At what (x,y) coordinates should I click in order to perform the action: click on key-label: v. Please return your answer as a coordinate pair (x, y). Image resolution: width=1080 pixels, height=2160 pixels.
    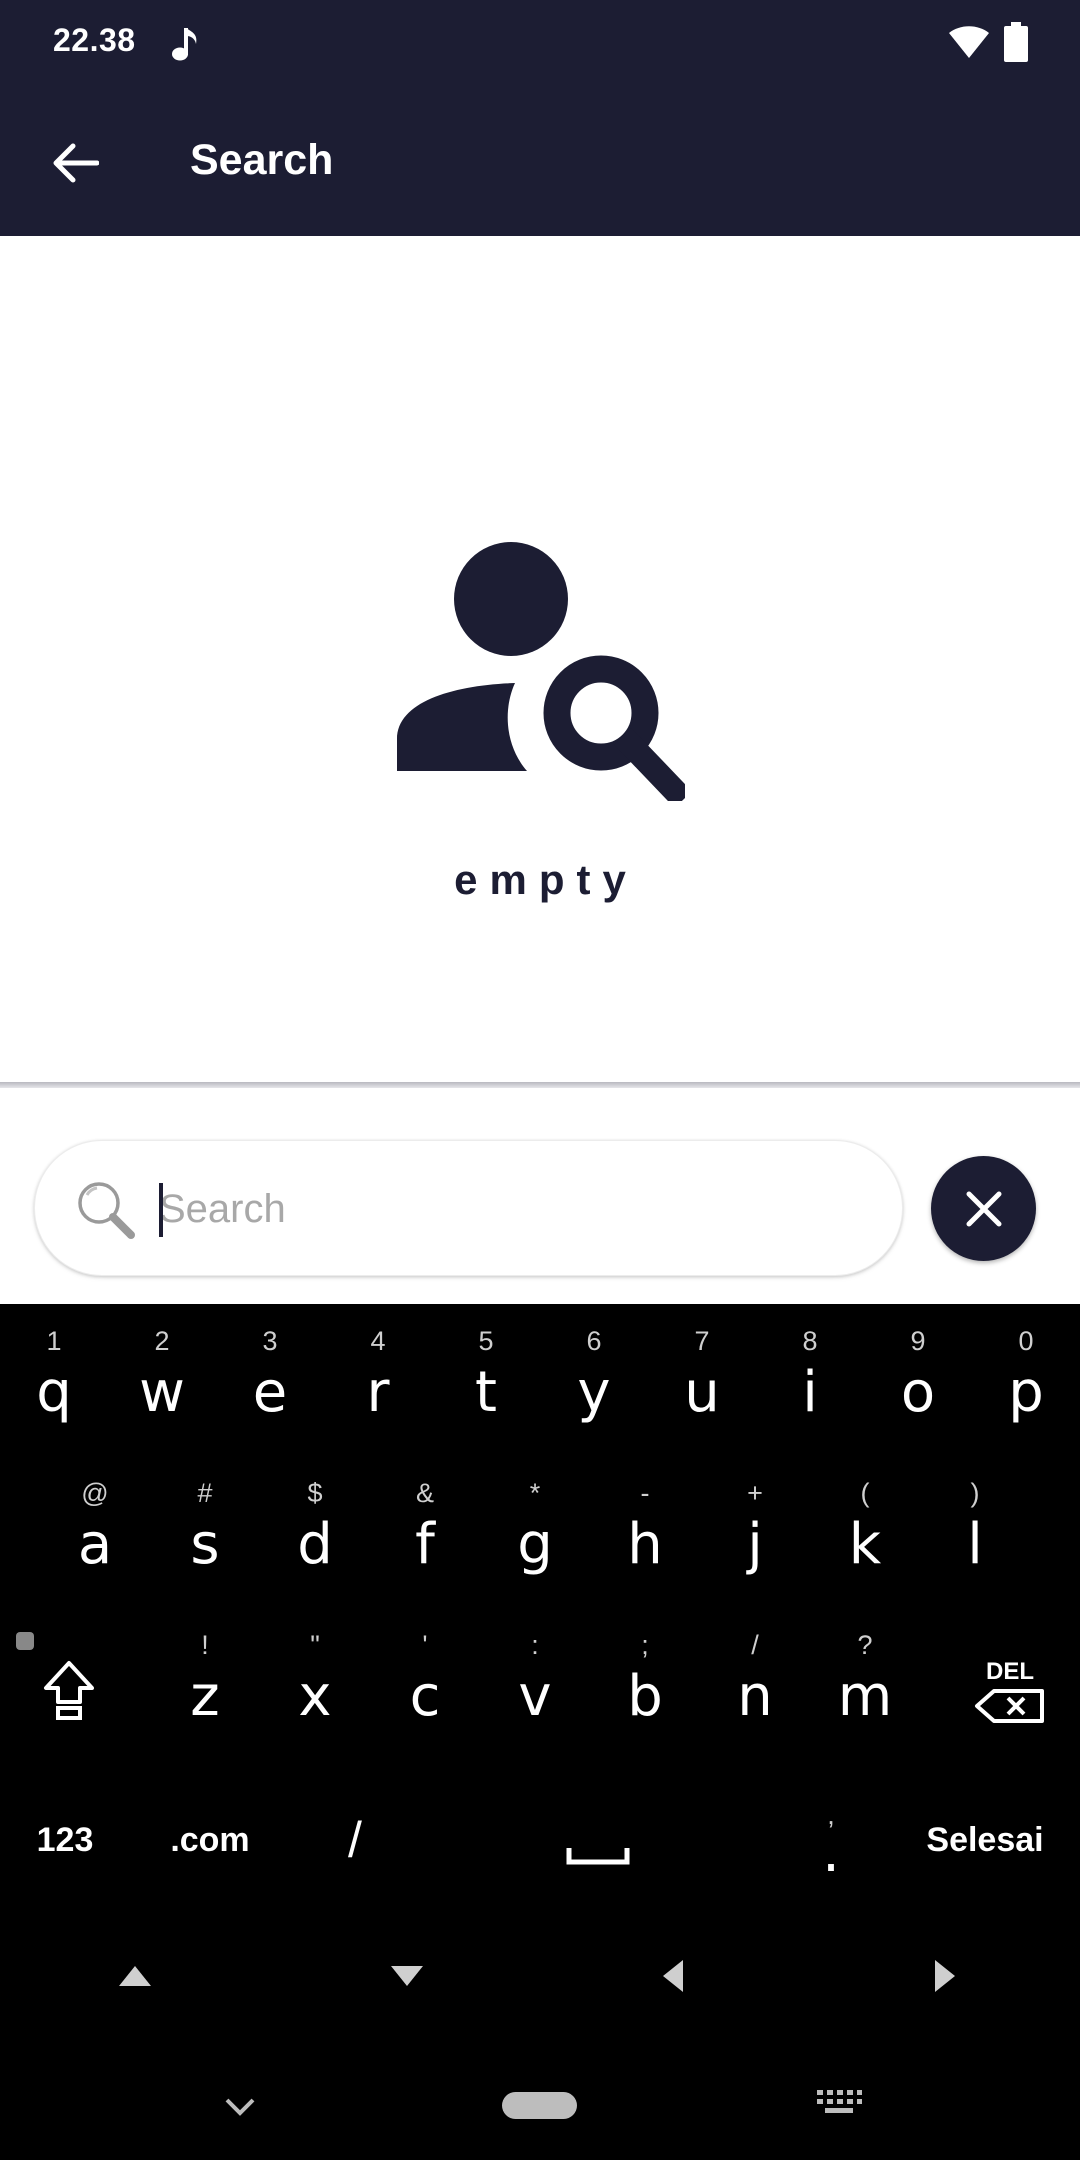
    Looking at the image, I should click on (535, 1696).